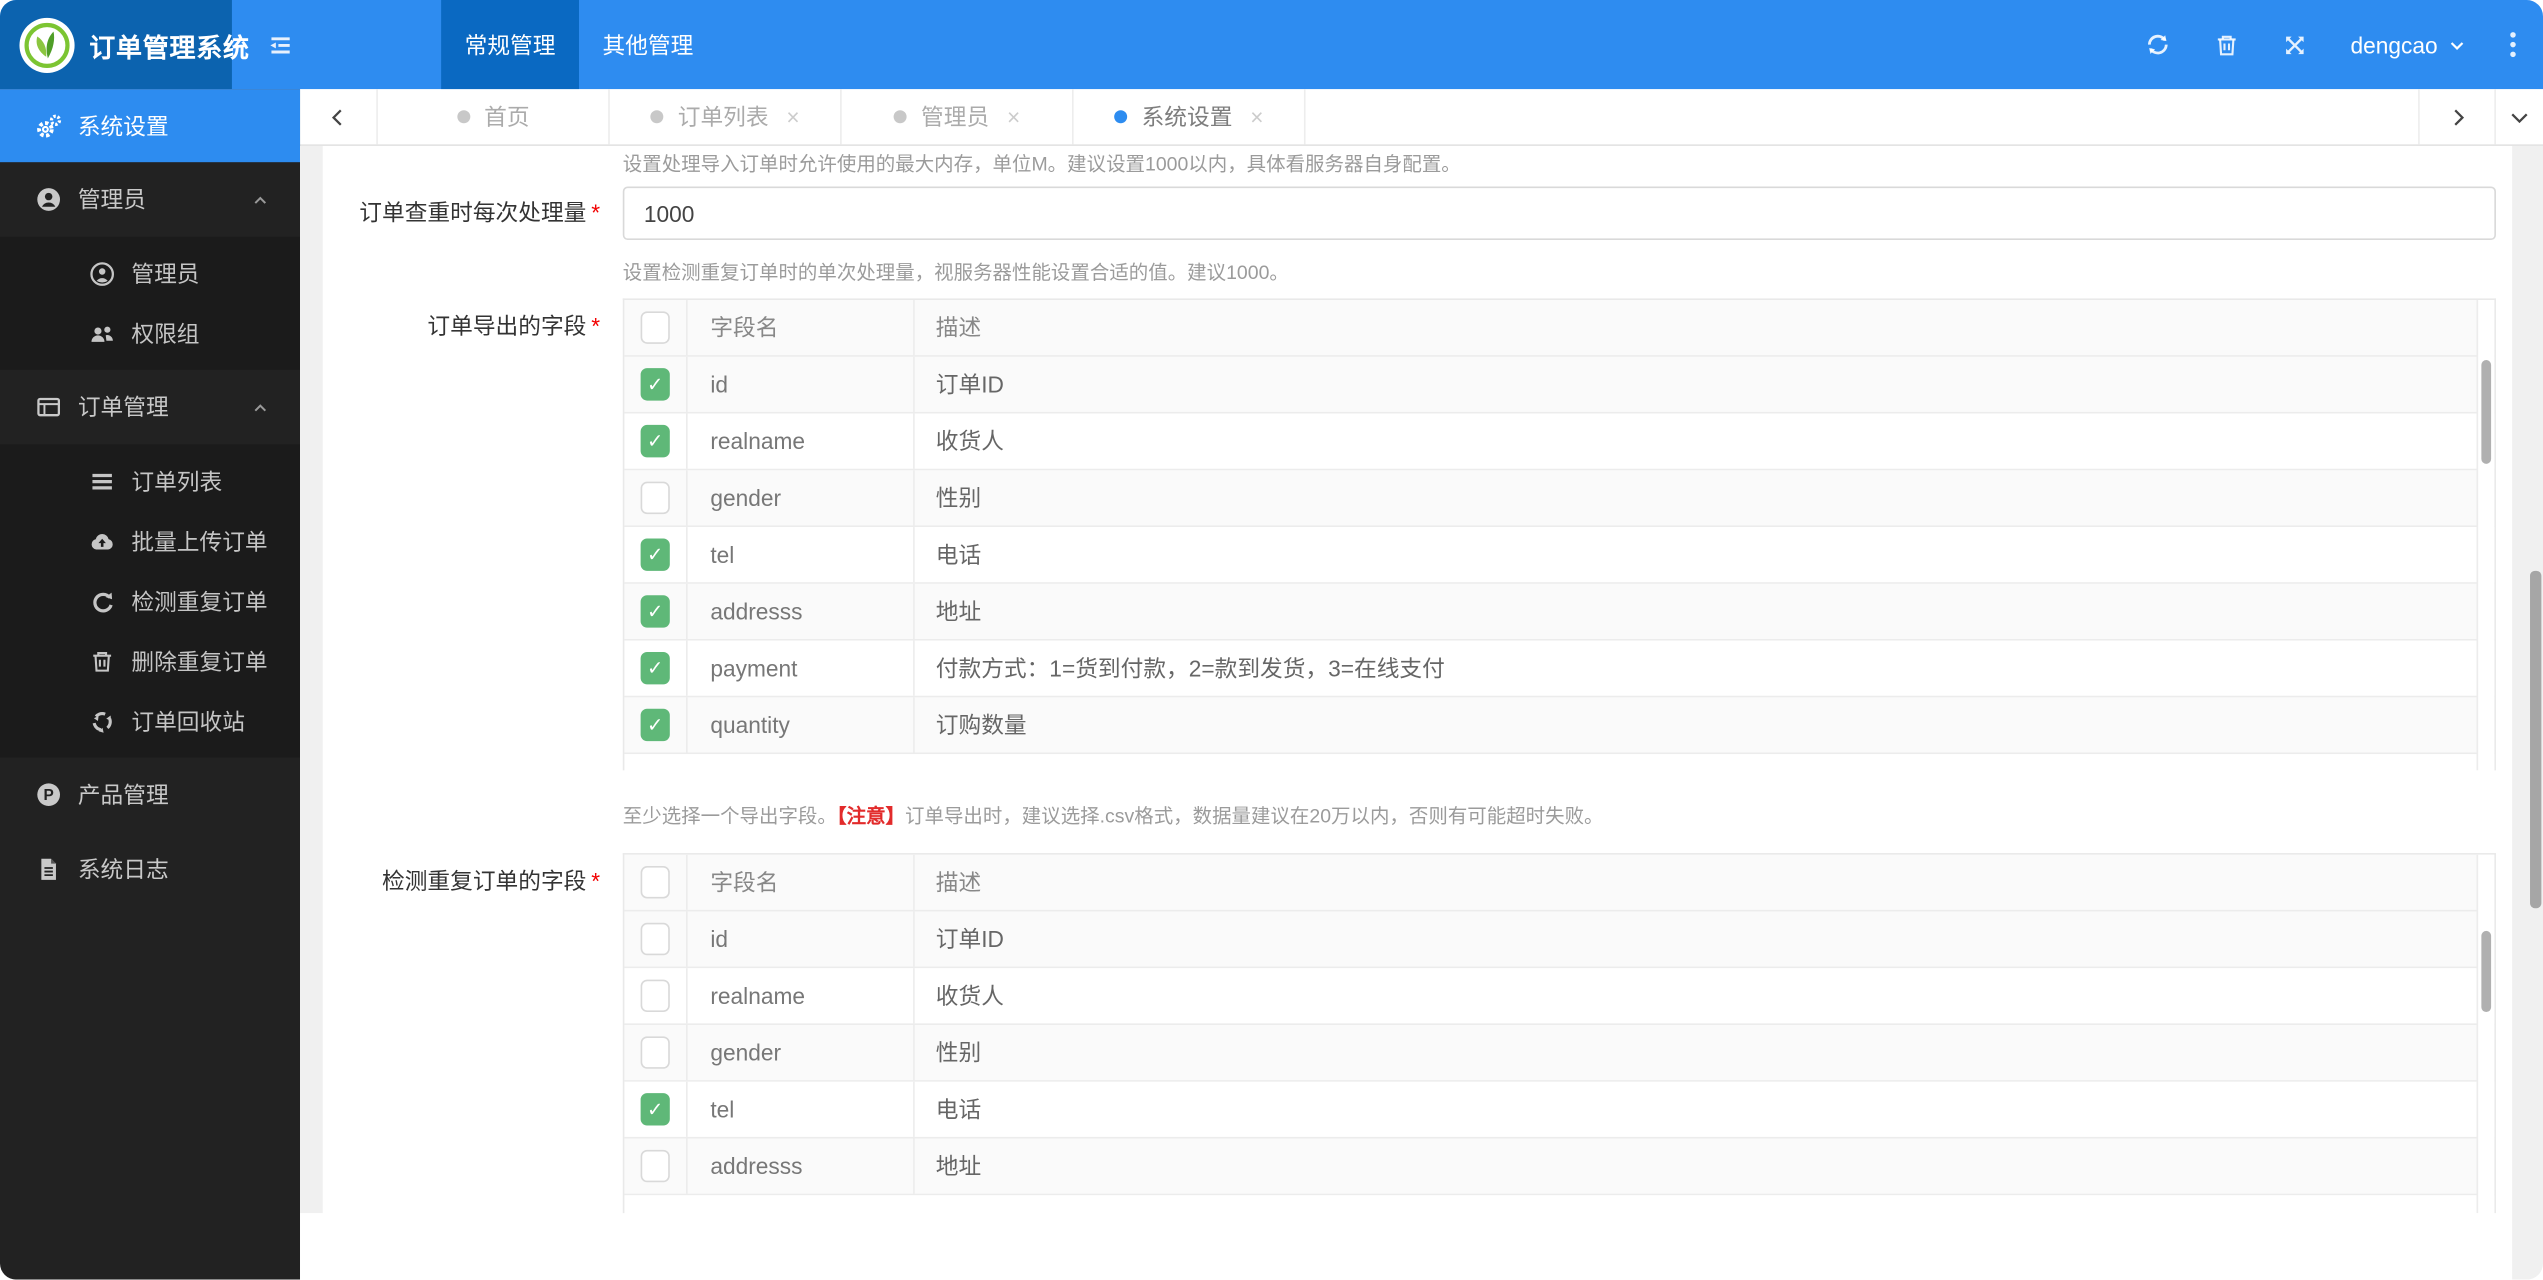 The image size is (2543, 1280). What do you see at coordinates (150, 869) in the screenshot?
I see `sidebar-item-system-log: 系统日志` at bounding box center [150, 869].